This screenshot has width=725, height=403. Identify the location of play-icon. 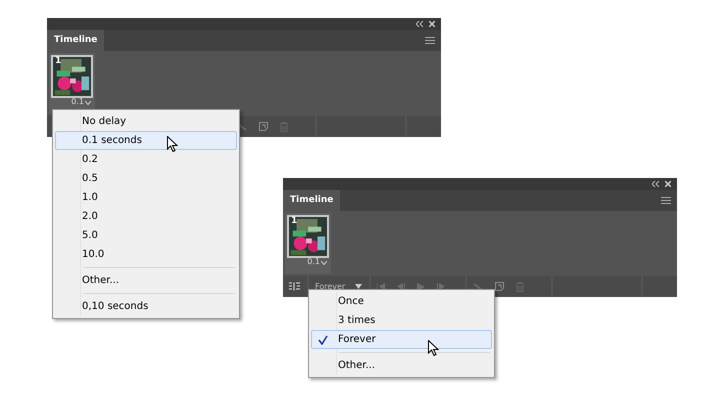
(421, 286).